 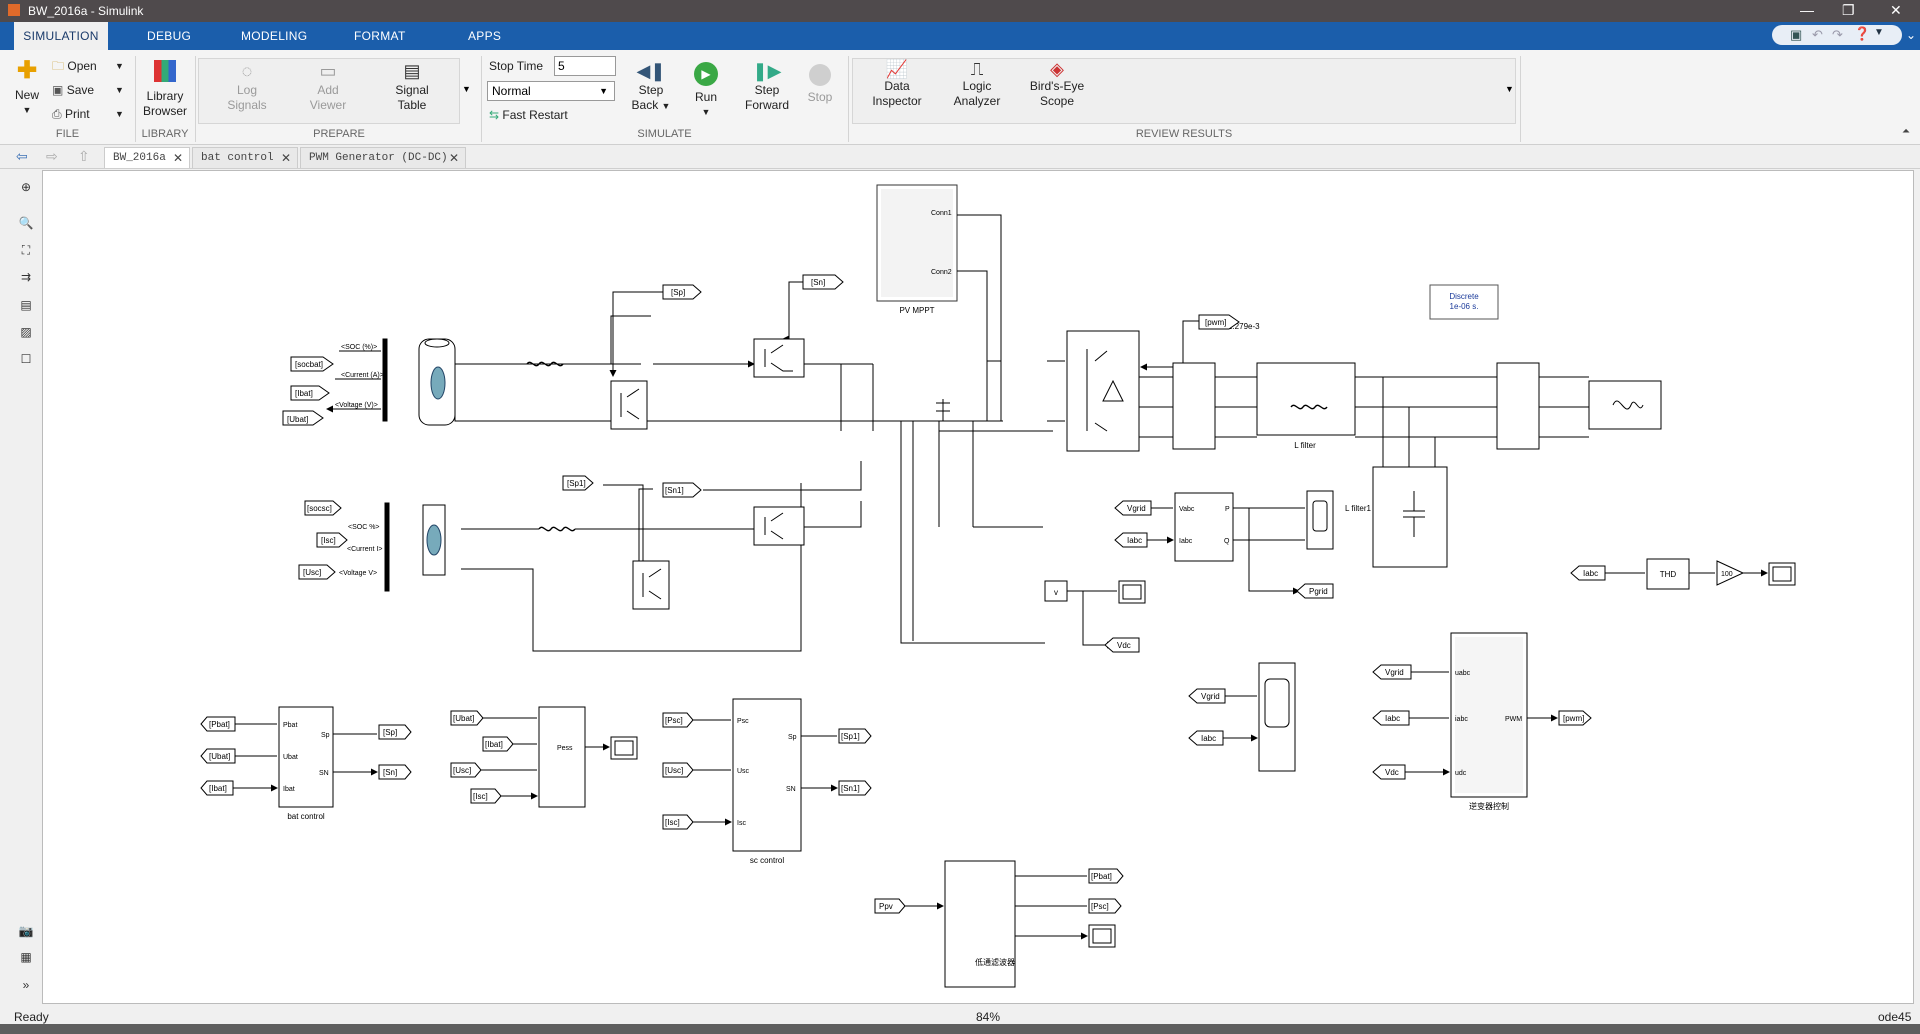 What do you see at coordinates (941, 213) in the screenshot?
I see `conn1-label: Conn1` at bounding box center [941, 213].